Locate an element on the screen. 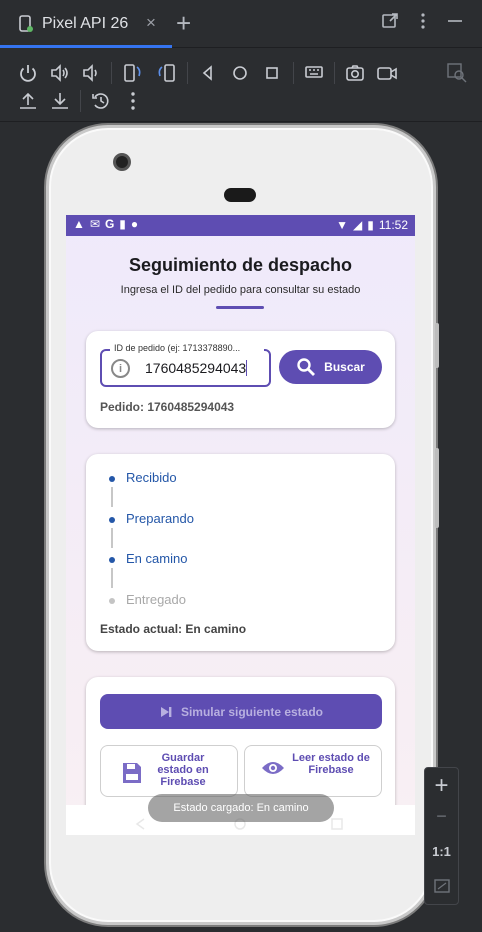 The width and height of the screenshot is (482, 932). more-options-icon is located at coordinates (423, 21).